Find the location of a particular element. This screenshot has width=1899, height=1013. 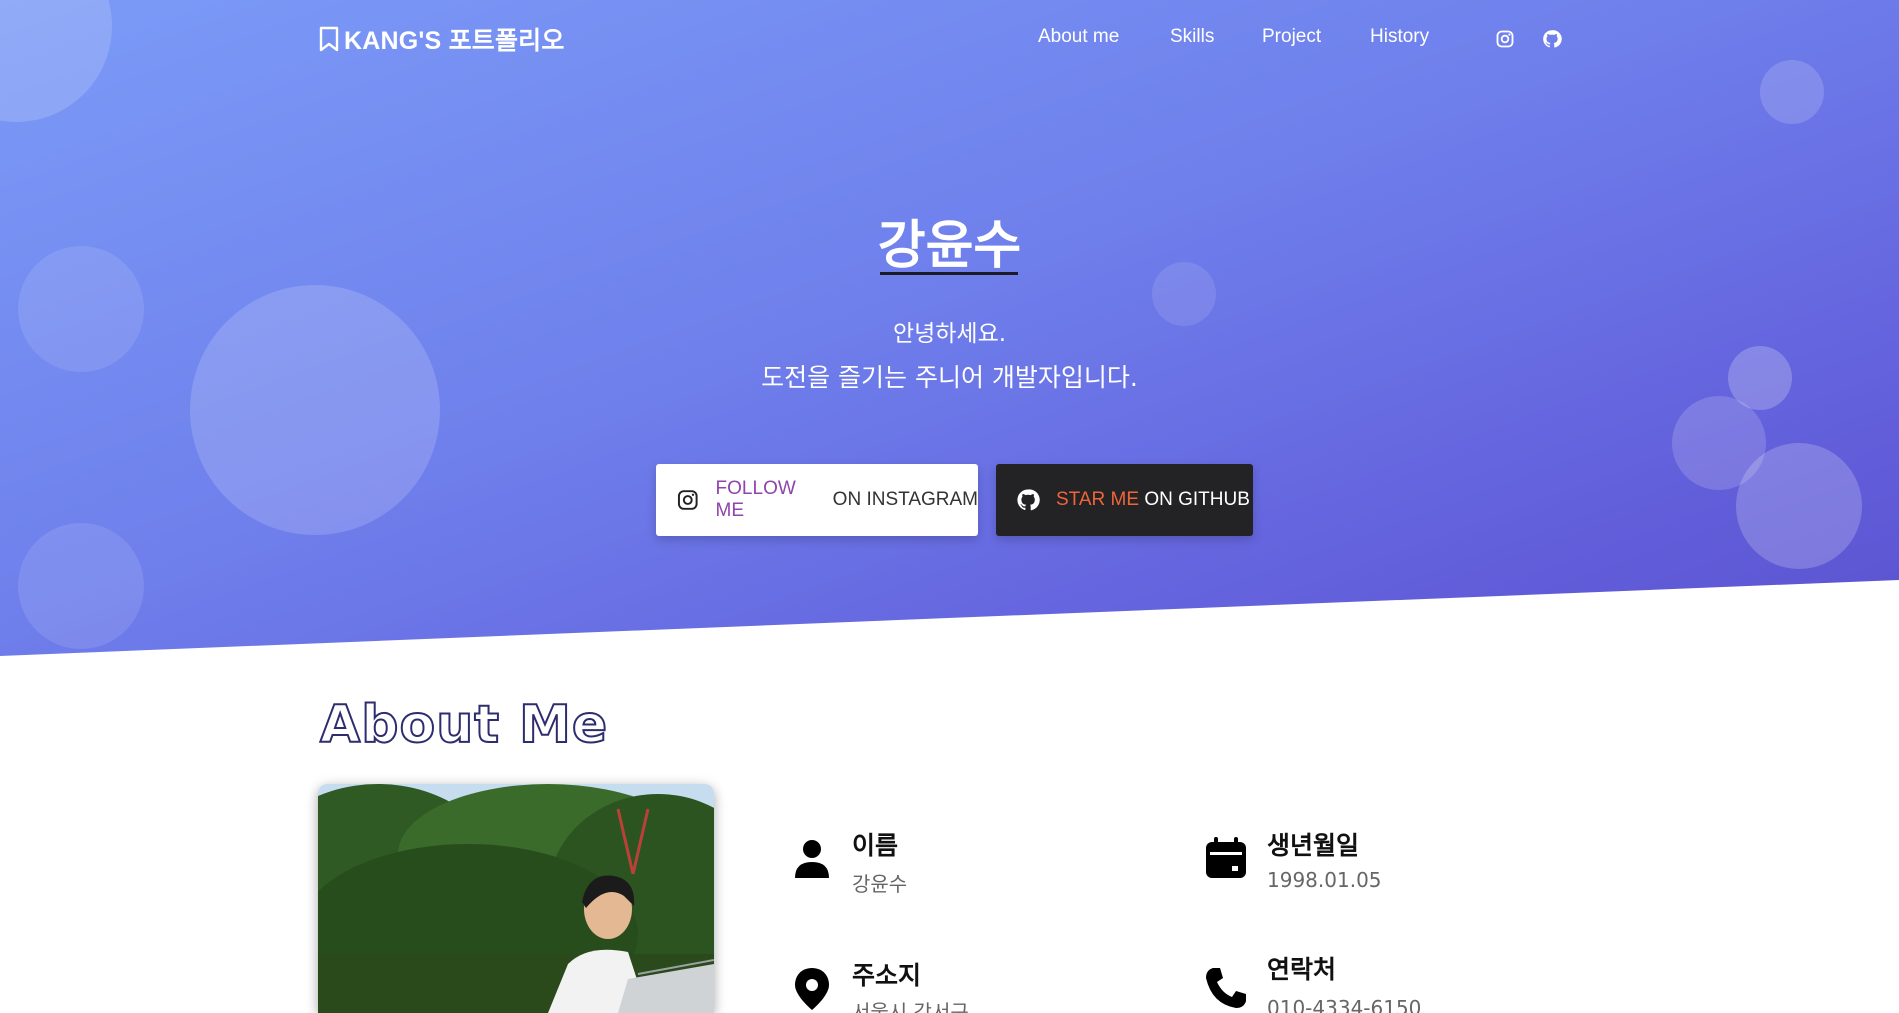

birthdate-value: 1998.01.05 is located at coordinates (1324, 880).